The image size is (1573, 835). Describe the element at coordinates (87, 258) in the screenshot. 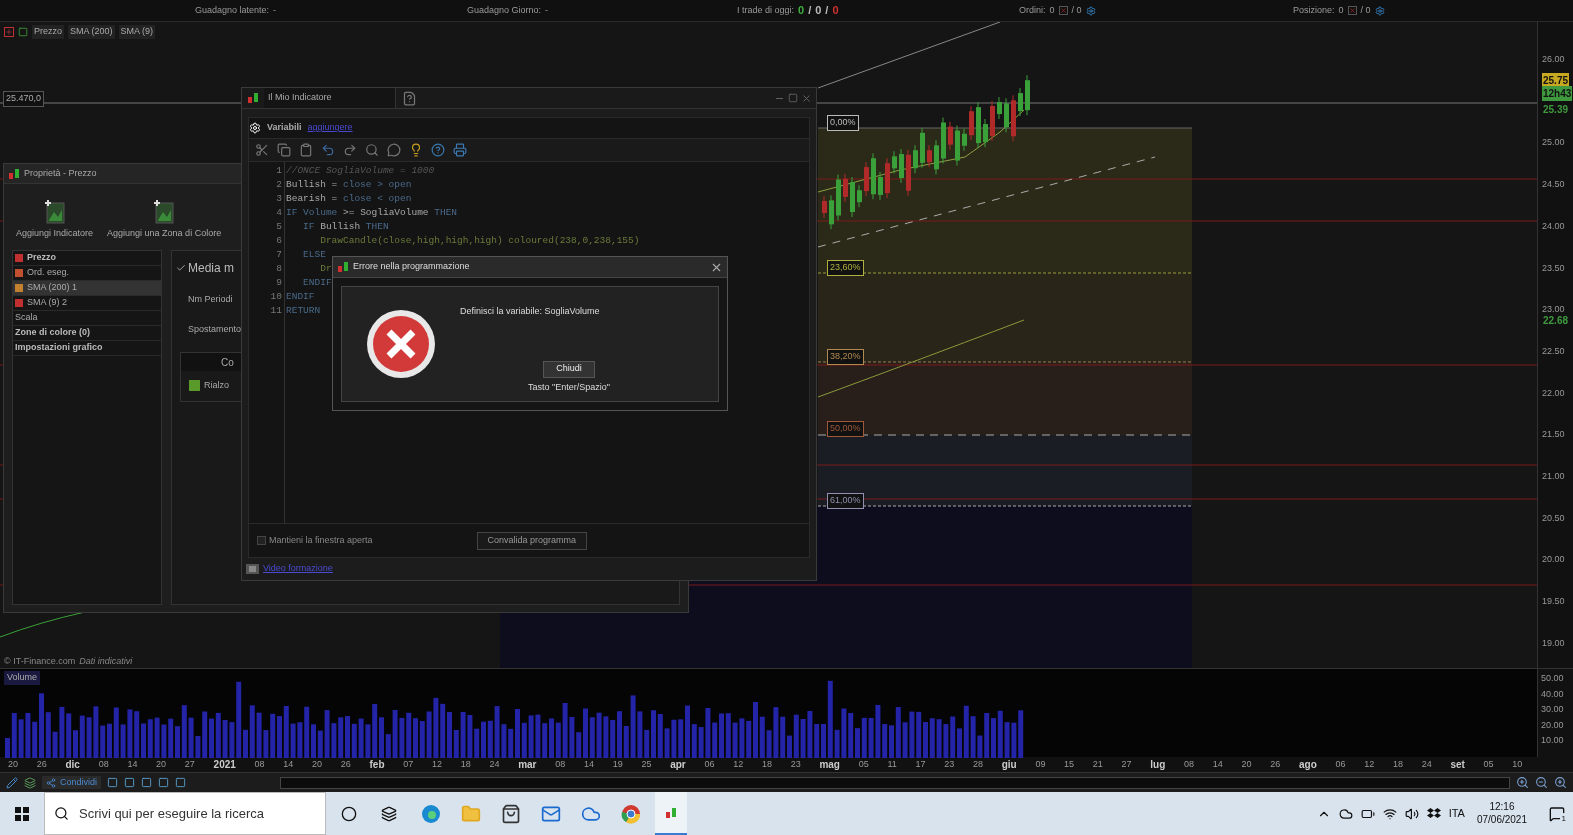

I see `tree-item: Prezzo` at that location.